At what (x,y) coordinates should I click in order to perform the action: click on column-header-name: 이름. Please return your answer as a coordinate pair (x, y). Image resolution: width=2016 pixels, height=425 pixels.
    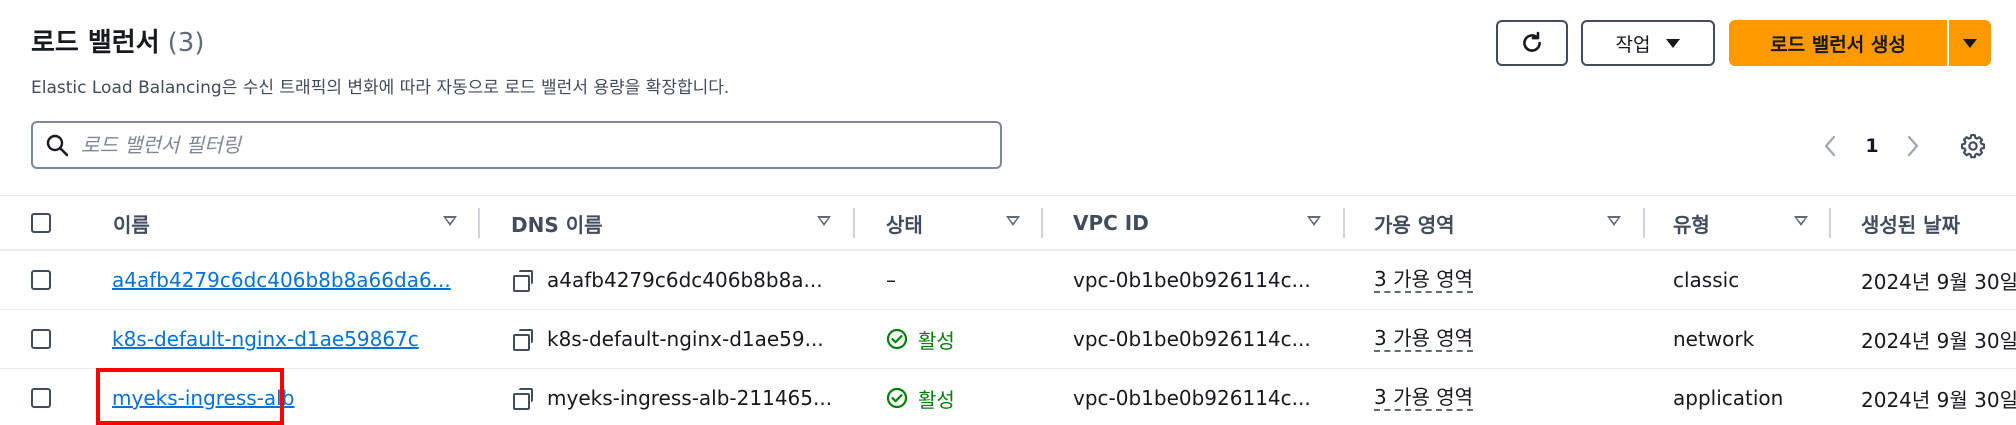
    Looking at the image, I should click on (131, 223).